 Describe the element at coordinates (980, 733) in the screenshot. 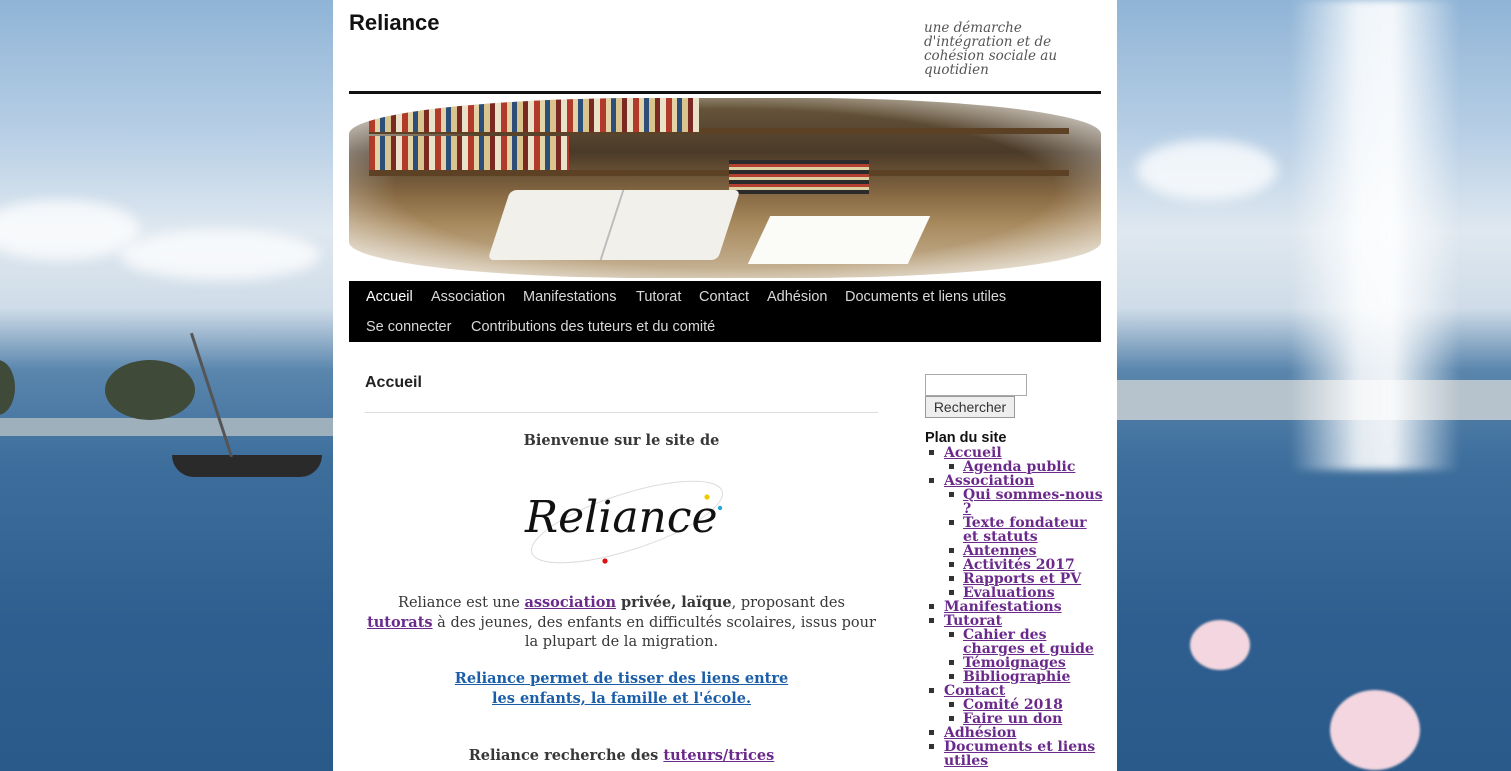

I see `sitemap-adhesion: Adhésion` at that location.